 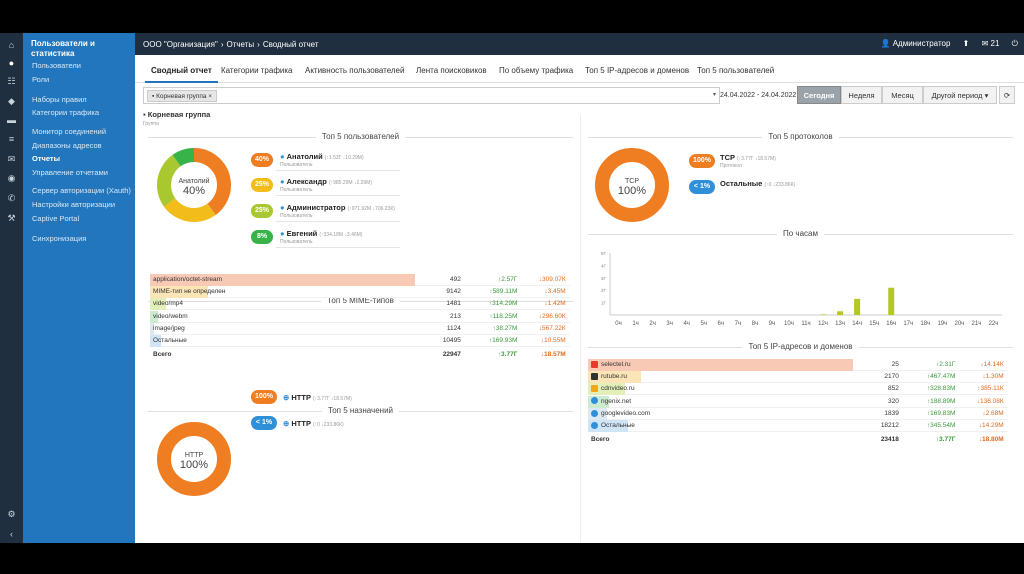 I want to click on list-icon: ≡, so click(x=11, y=139).